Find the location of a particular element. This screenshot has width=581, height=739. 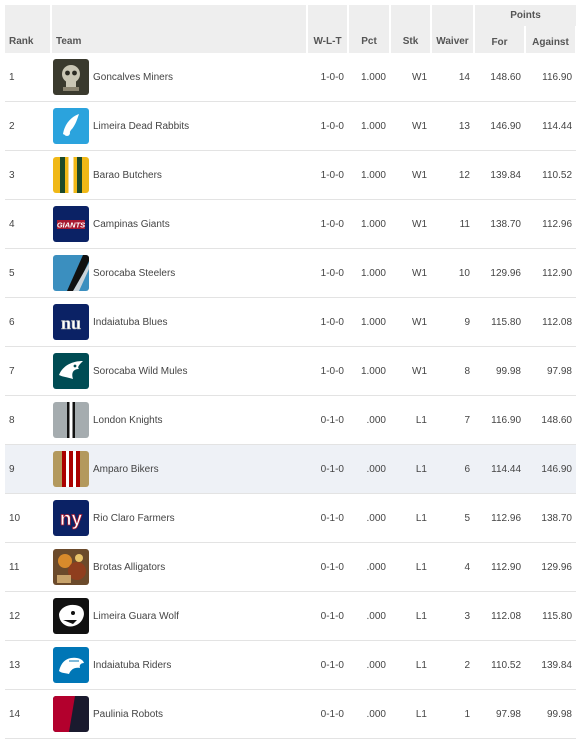

points-for-cell: 97.98 is located at coordinates (499, 714).